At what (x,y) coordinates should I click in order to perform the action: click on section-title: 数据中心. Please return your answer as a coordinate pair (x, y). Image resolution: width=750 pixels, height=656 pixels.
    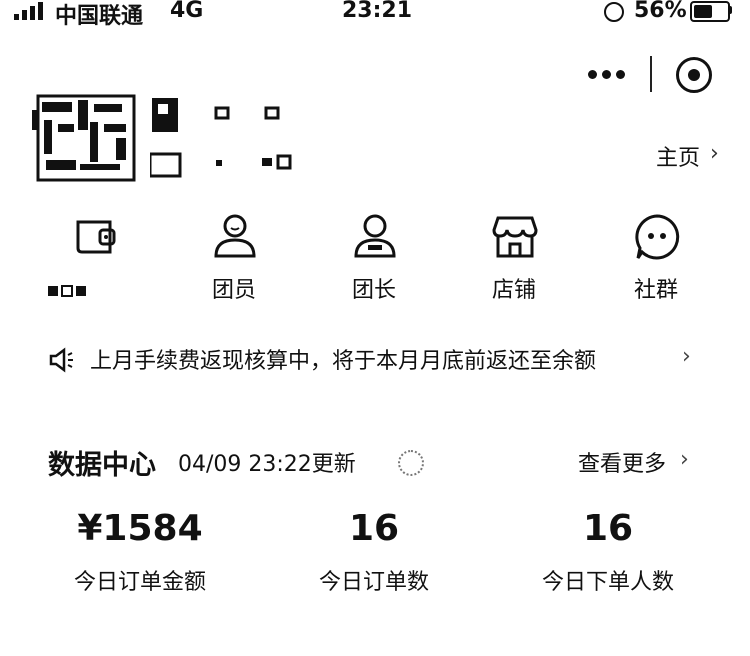
    Looking at the image, I should click on (102, 465).